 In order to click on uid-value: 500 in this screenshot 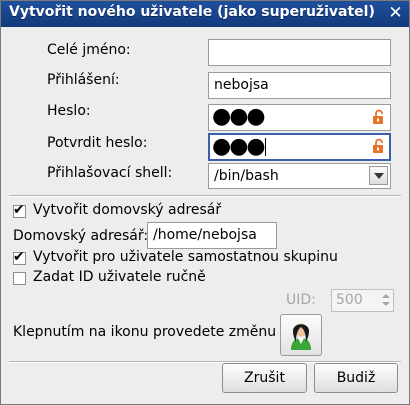, I will do `click(349, 300)`.